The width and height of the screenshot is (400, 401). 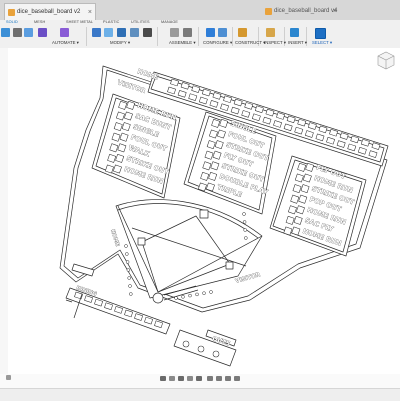 I want to click on orbit-icon, so click(x=163, y=378).